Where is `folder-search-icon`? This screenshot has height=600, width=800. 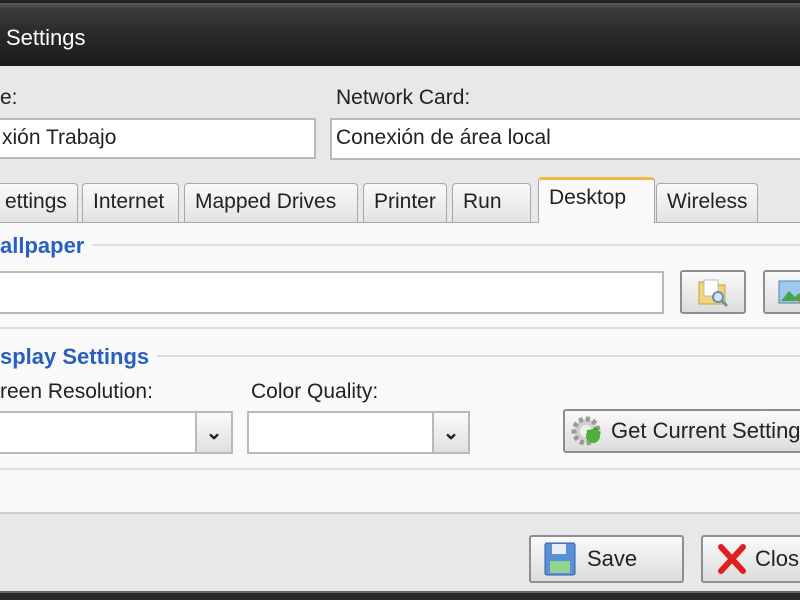
folder-search-icon is located at coordinates (713, 293).